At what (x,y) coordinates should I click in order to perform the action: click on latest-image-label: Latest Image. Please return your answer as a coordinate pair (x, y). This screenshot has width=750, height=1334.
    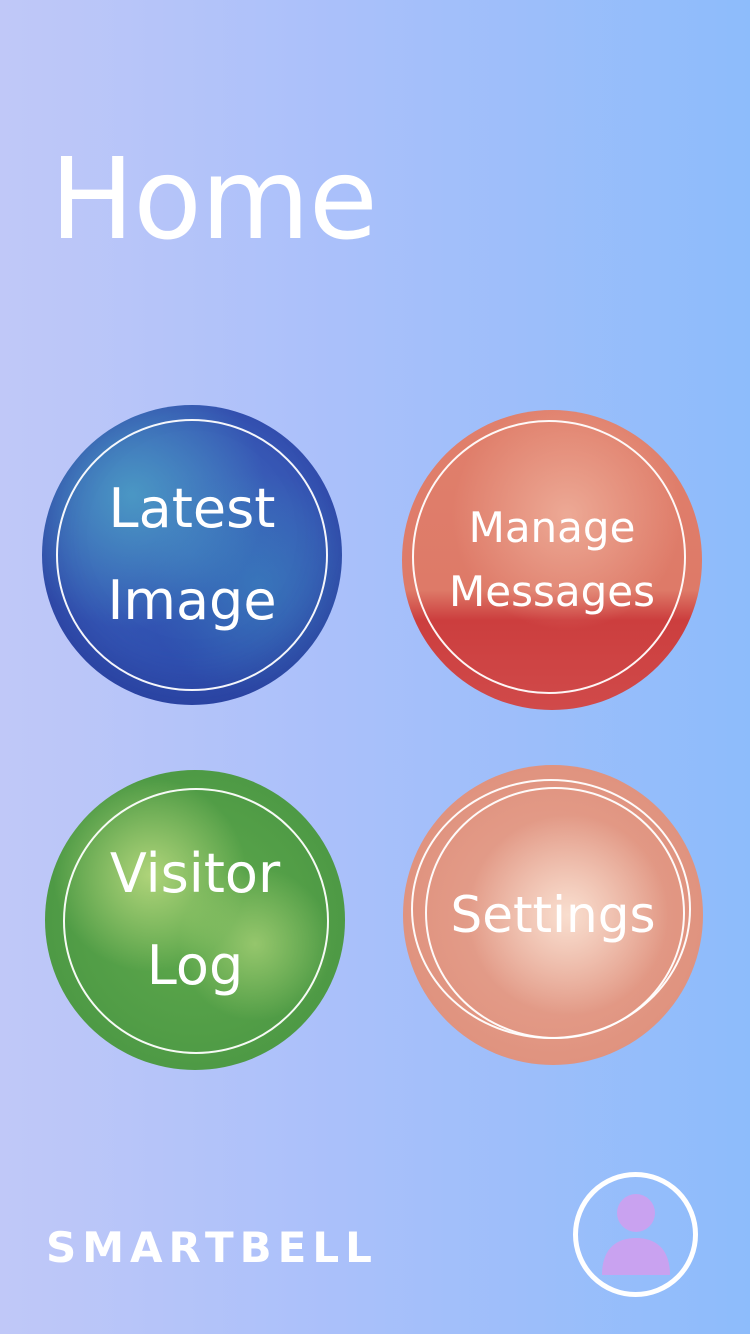
    Looking at the image, I should click on (192, 554).